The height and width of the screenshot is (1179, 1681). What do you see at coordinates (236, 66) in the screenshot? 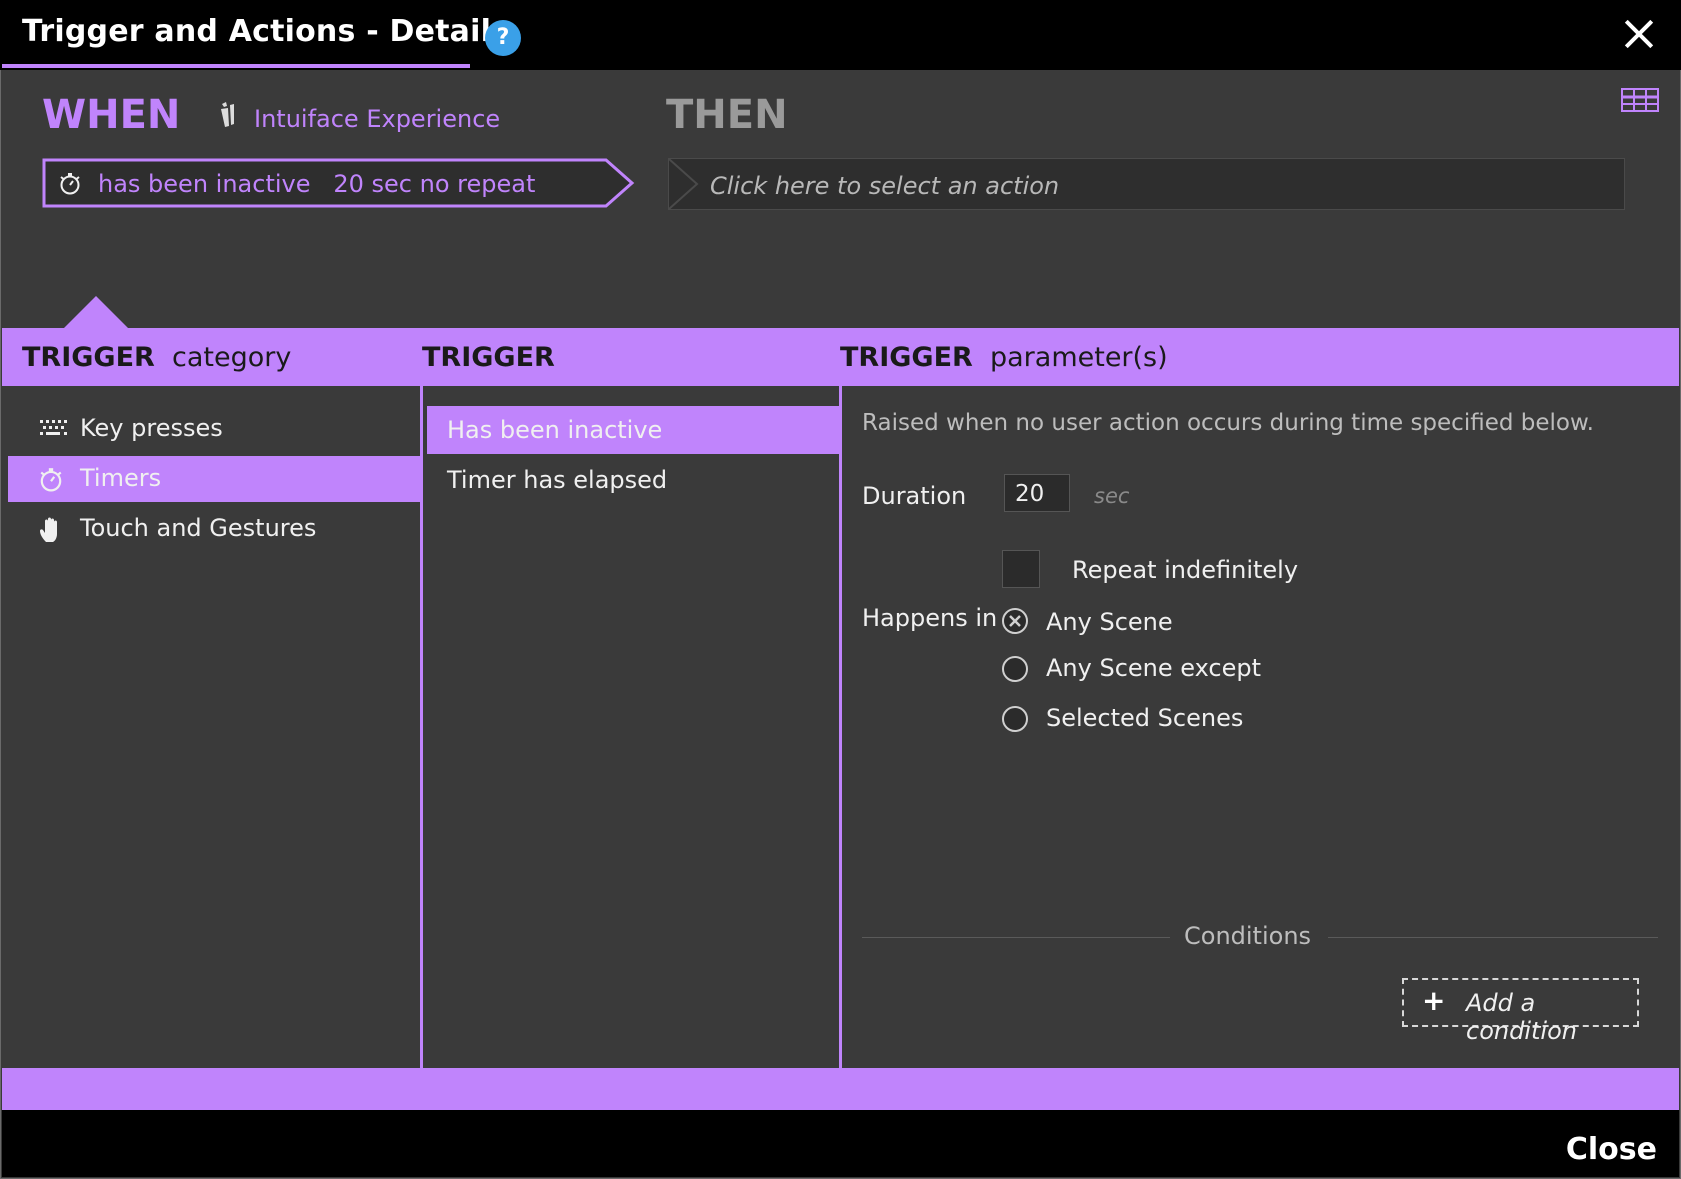
I see `title-underline` at bounding box center [236, 66].